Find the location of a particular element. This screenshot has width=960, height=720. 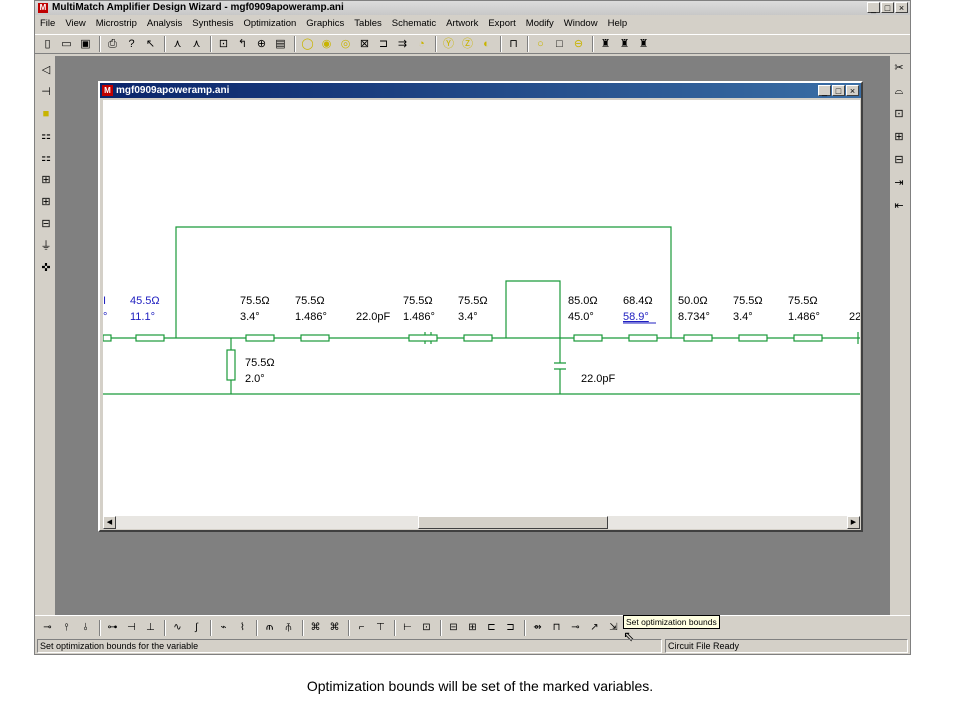

open-icon: ▭ is located at coordinates (66, 44).